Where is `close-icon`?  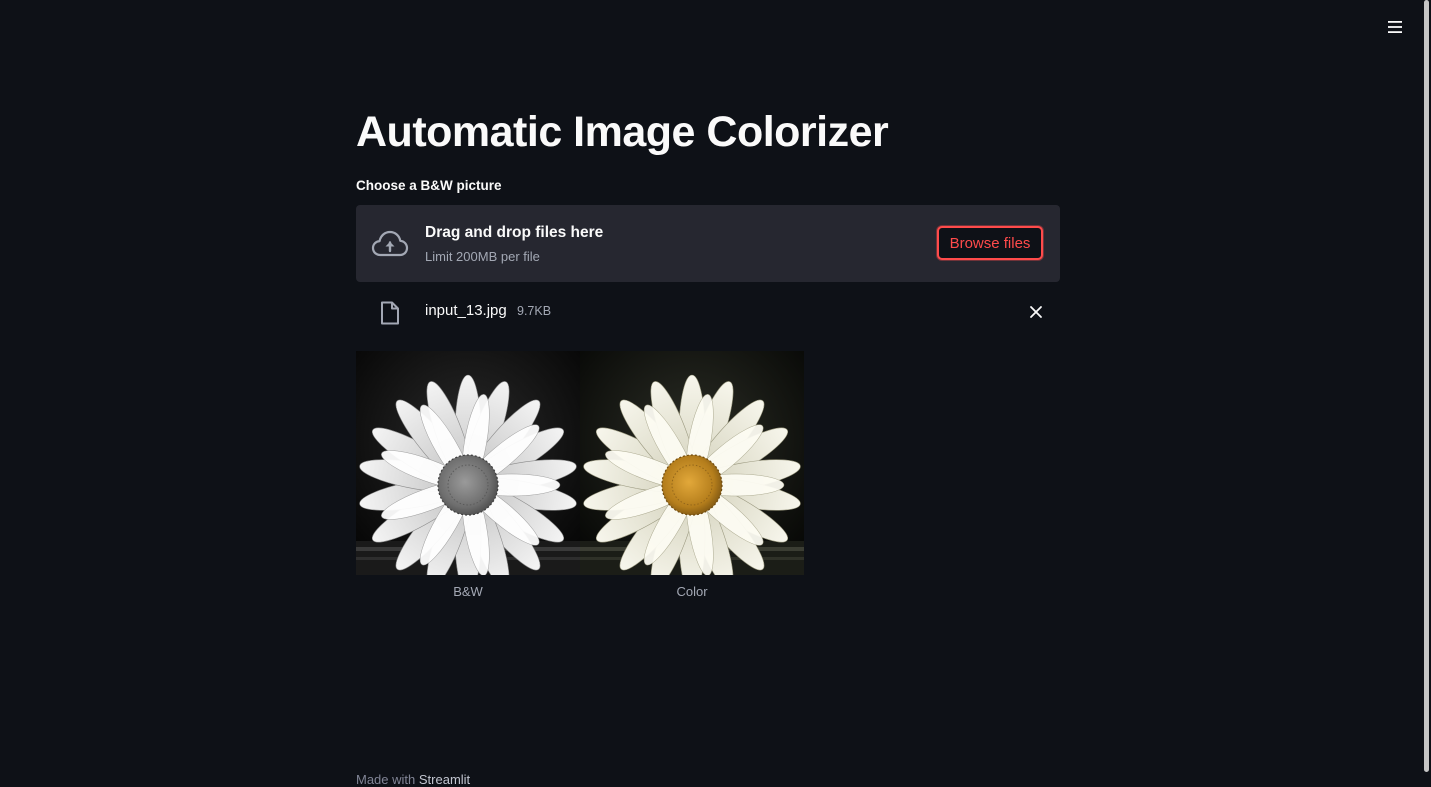
close-icon is located at coordinates (1036, 312).